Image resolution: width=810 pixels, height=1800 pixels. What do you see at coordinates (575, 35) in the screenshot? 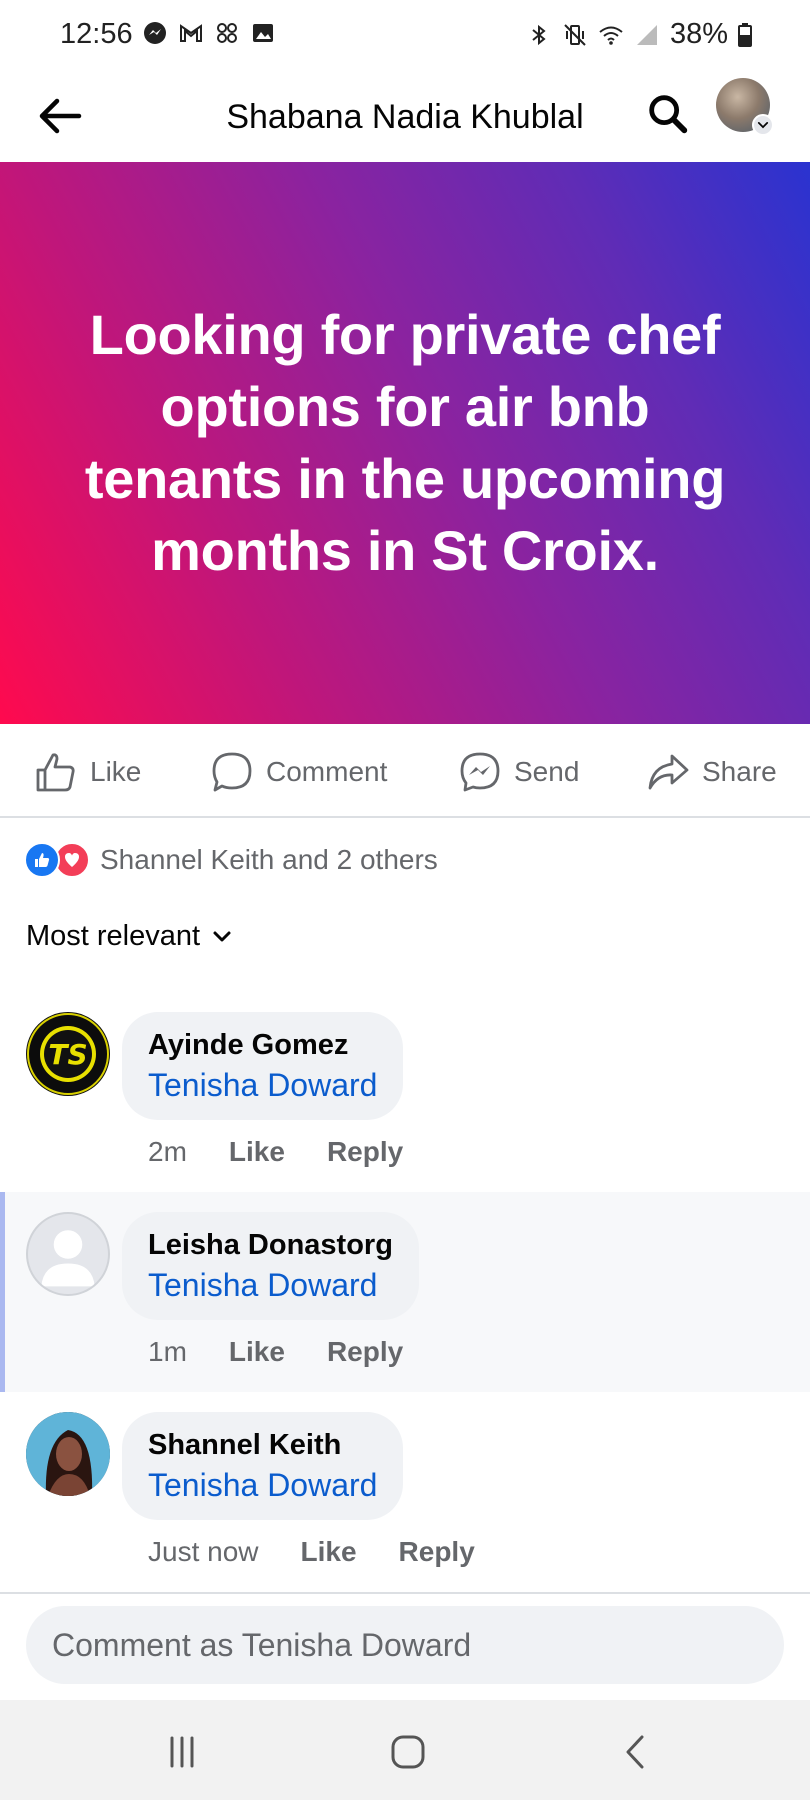
I see `vibrate-icon` at bounding box center [575, 35].